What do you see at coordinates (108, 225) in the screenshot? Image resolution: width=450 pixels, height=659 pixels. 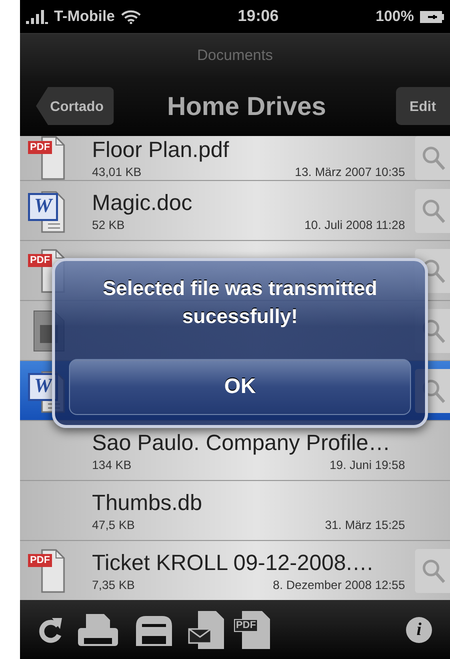 I see `file-size: 52 KB` at bounding box center [108, 225].